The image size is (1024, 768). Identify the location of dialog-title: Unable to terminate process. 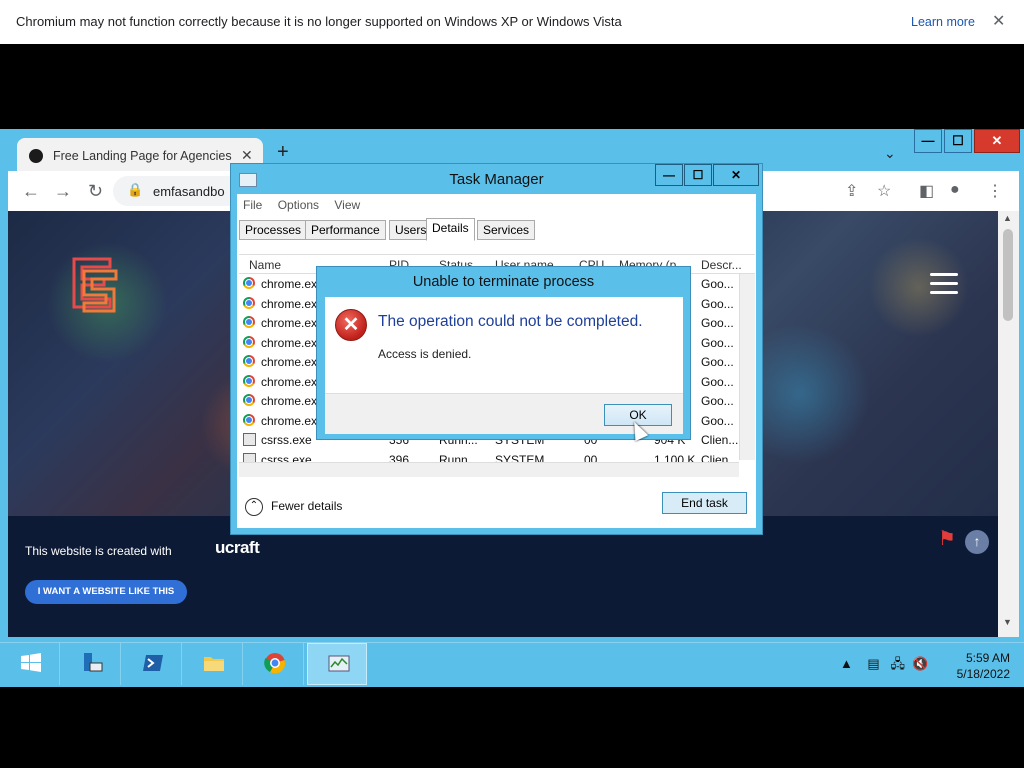
(503, 282).